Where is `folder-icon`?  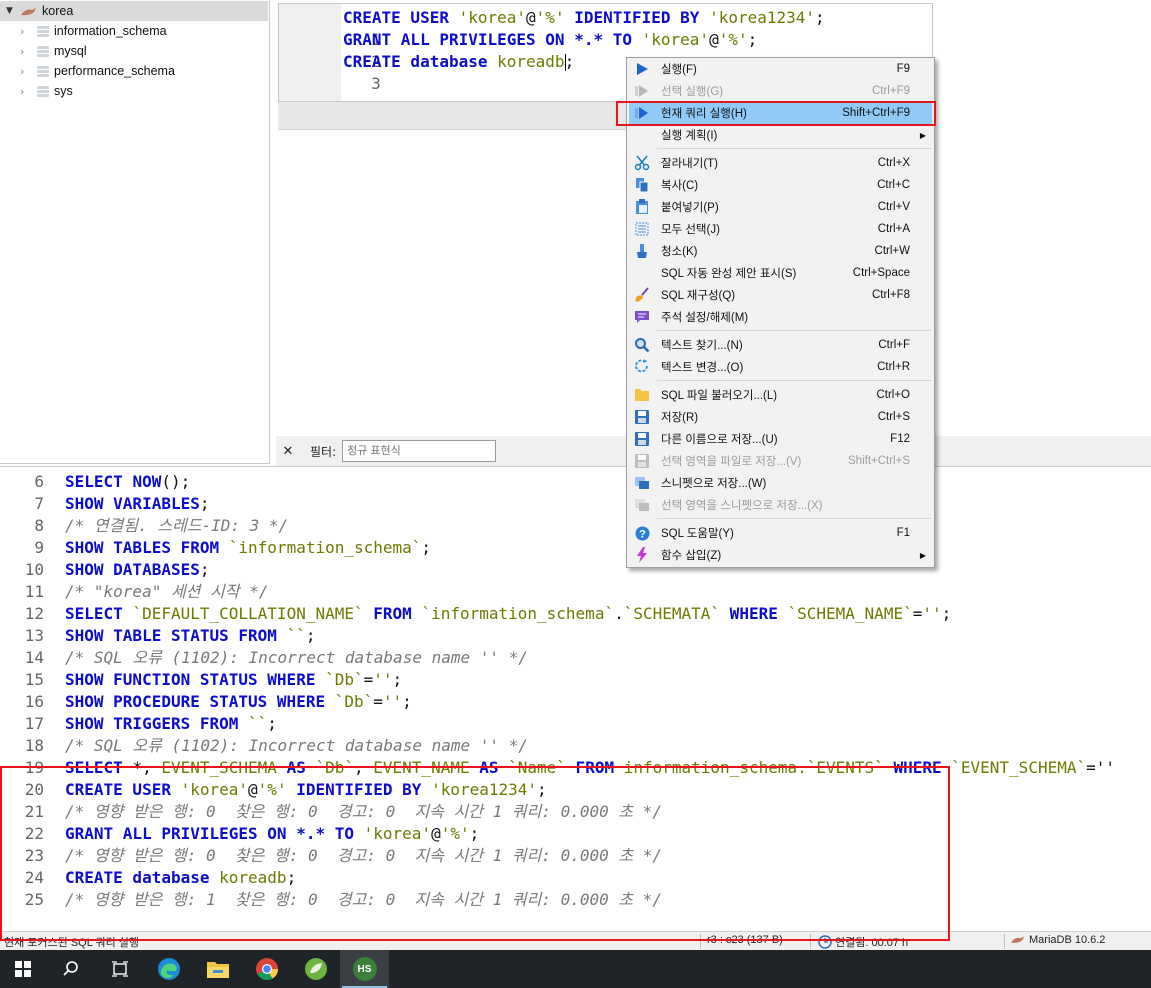
folder-icon is located at coordinates (642, 395).